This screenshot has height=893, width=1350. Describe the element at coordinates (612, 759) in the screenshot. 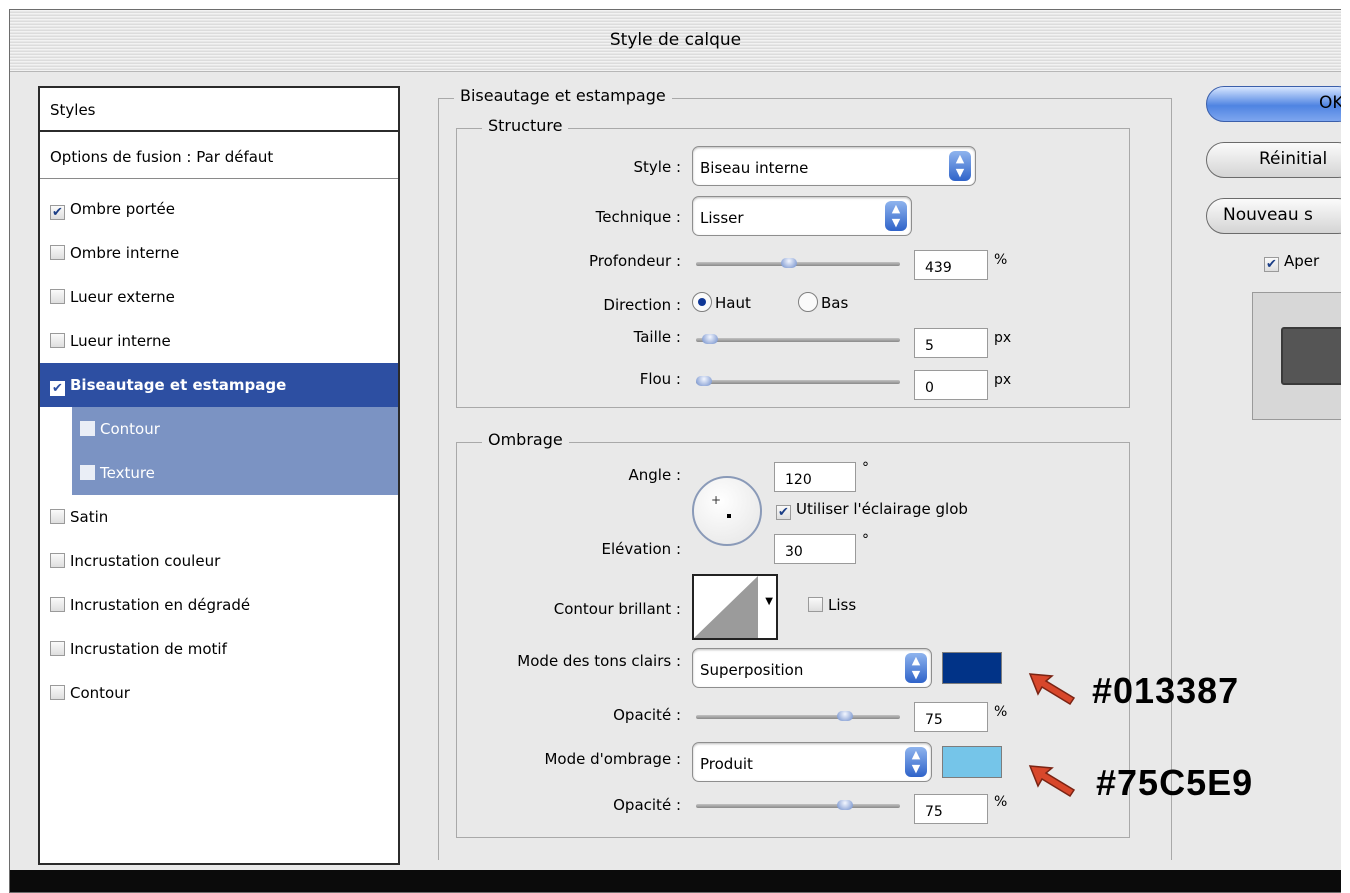

I see `shadow-mode-label: Mode d'ombrage :` at that location.